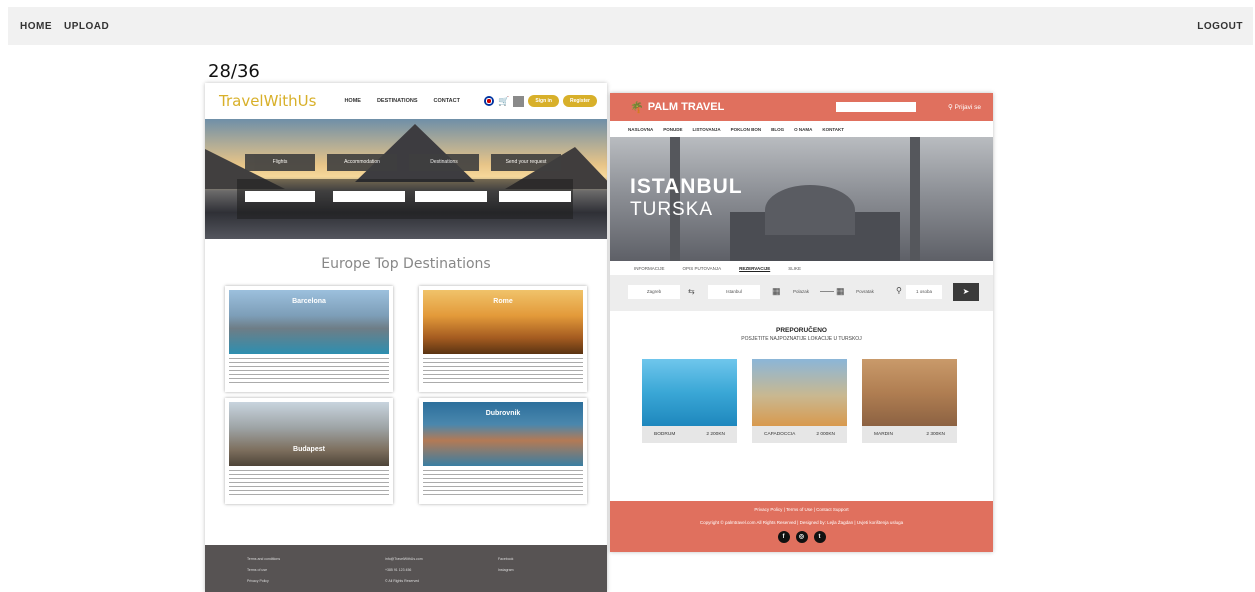  What do you see at coordinates (406, 402) in the screenshot?
I see `destination-cards: Barcelona Rome Budapest Dubrovnik` at bounding box center [406, 402].